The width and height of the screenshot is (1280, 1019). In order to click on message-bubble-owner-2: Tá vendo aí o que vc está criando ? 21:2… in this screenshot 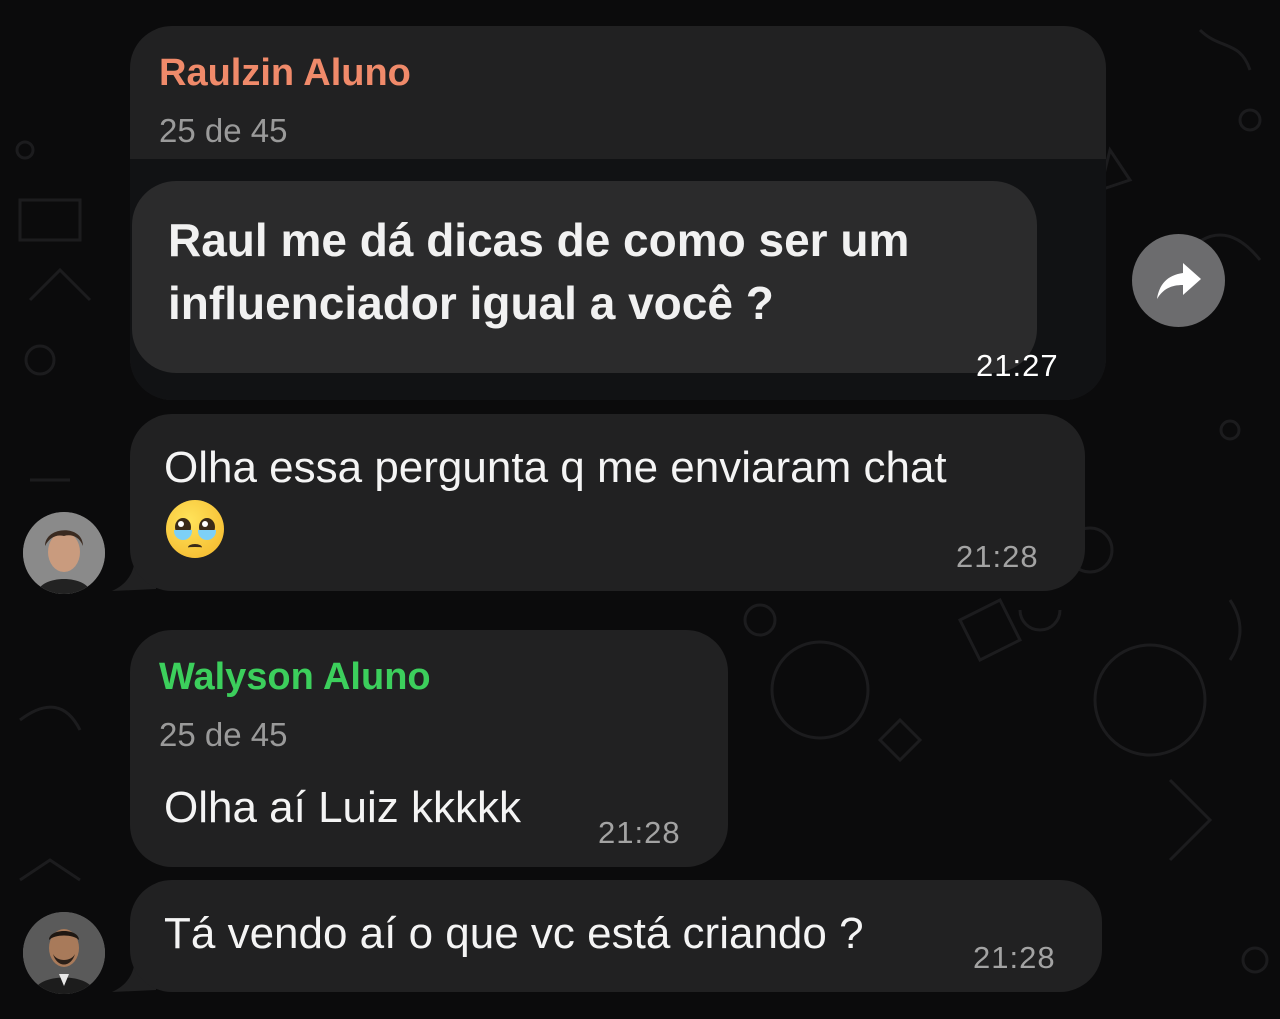, I will do `click(616, 936)`.